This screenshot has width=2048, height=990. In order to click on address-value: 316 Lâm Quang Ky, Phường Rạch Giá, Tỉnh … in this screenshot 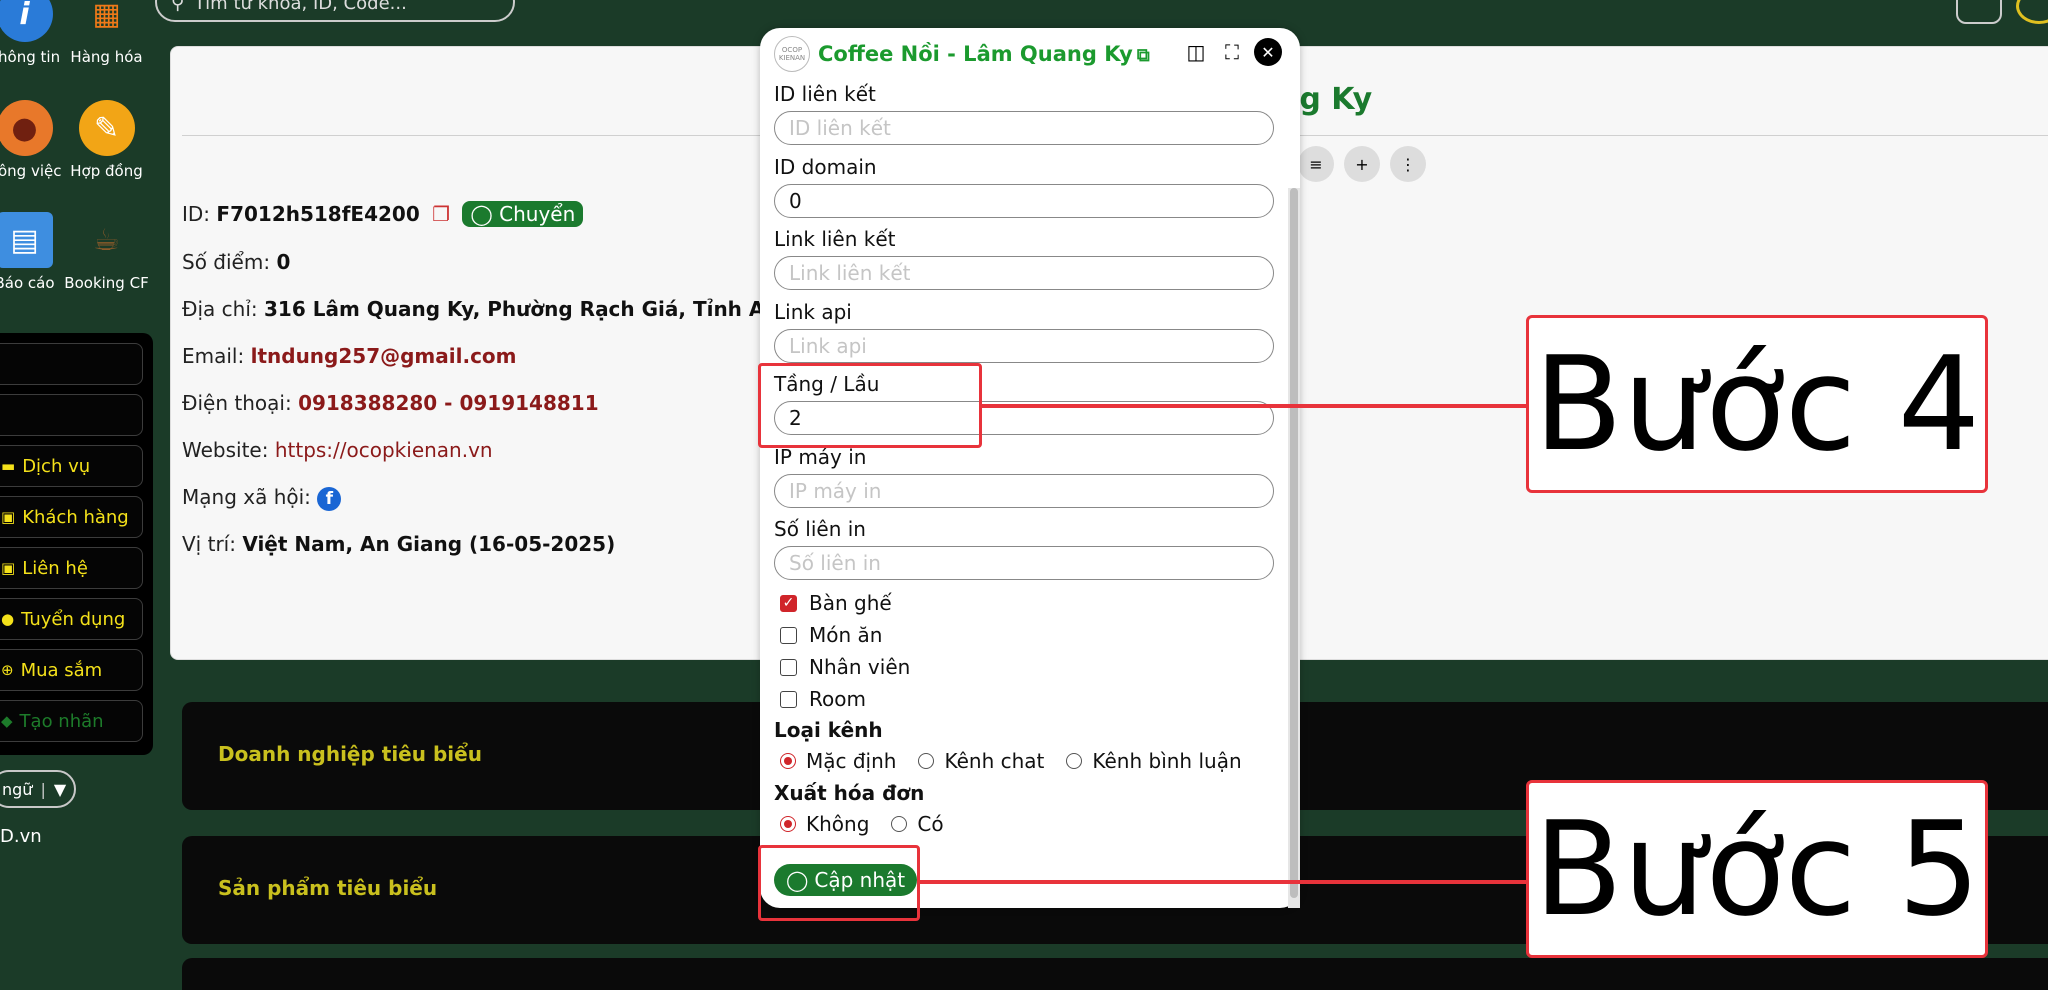, I will do `click(521, 309)`.